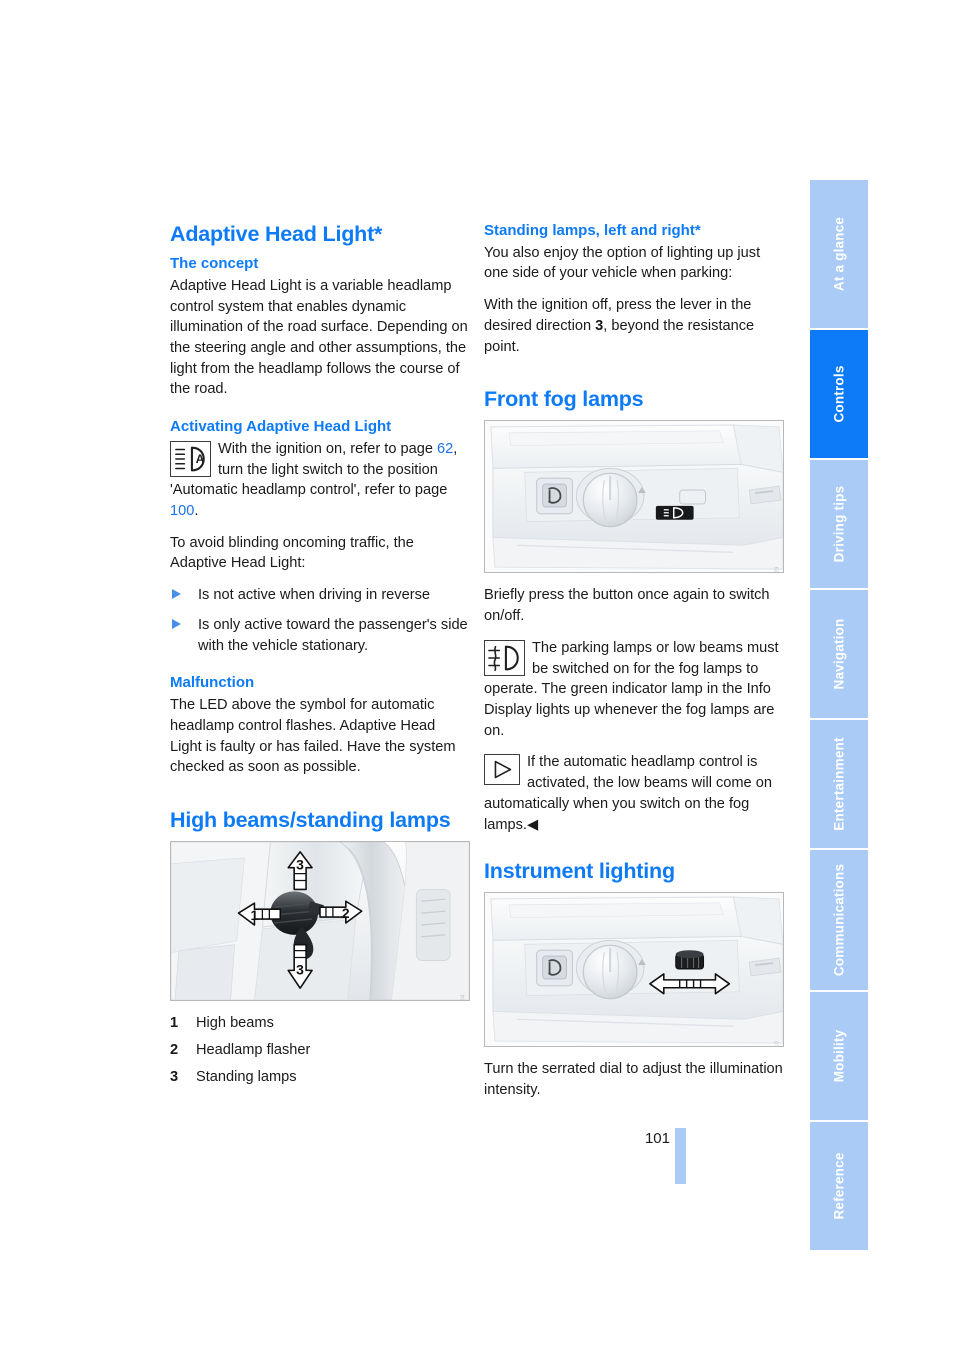 This screenshot has width=954, height=1351. What do you see at coordinates (196, 511) in the screenshot?
I see `note-text-part3: .` at bounding box center [196, 511].